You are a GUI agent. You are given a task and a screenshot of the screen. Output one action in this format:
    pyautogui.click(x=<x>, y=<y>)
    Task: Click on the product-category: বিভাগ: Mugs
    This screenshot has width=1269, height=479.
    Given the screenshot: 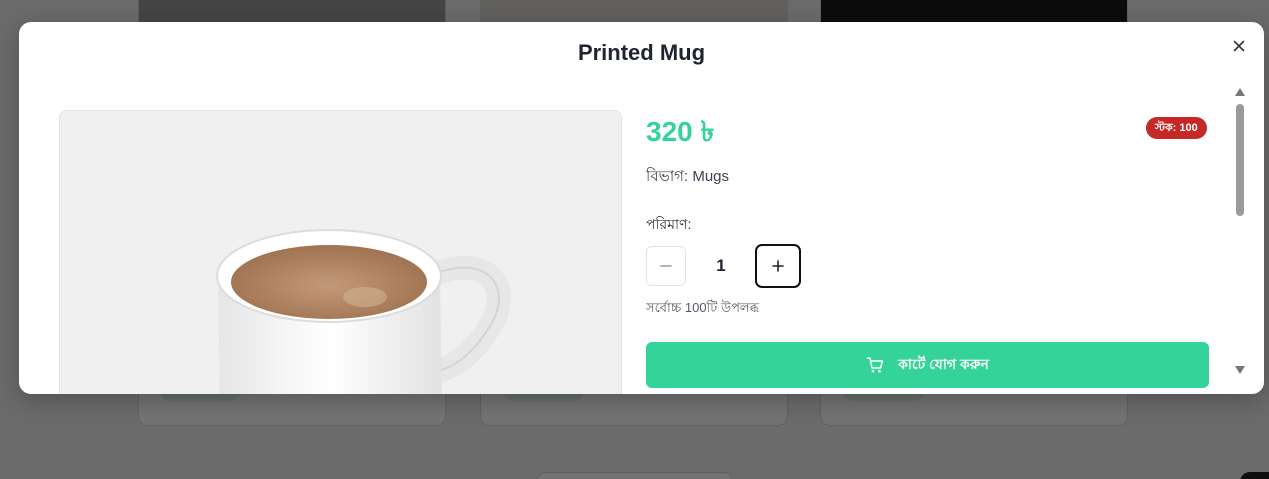 What is the action you would take?
    pyautogui.click(x=687, y=177)
    